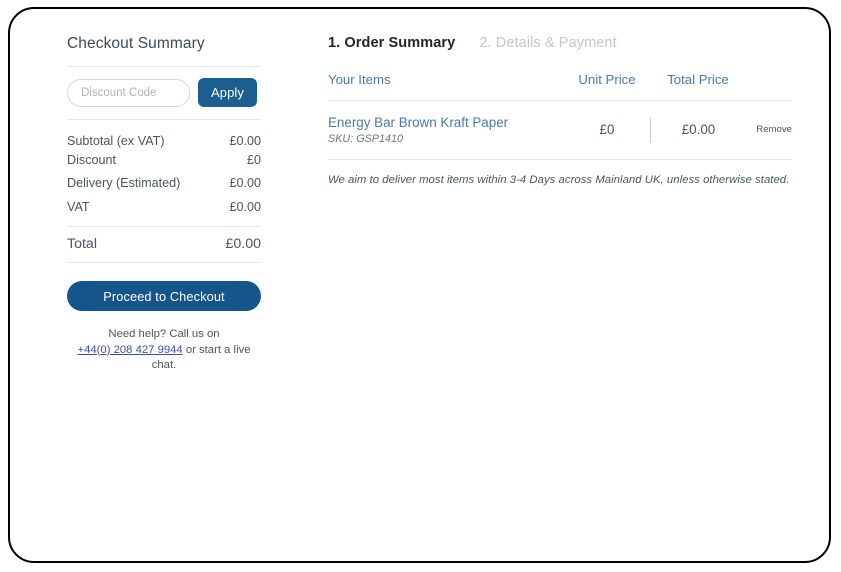  I want to click on column-header-unit-price: Unit Price, so click(607, 79).